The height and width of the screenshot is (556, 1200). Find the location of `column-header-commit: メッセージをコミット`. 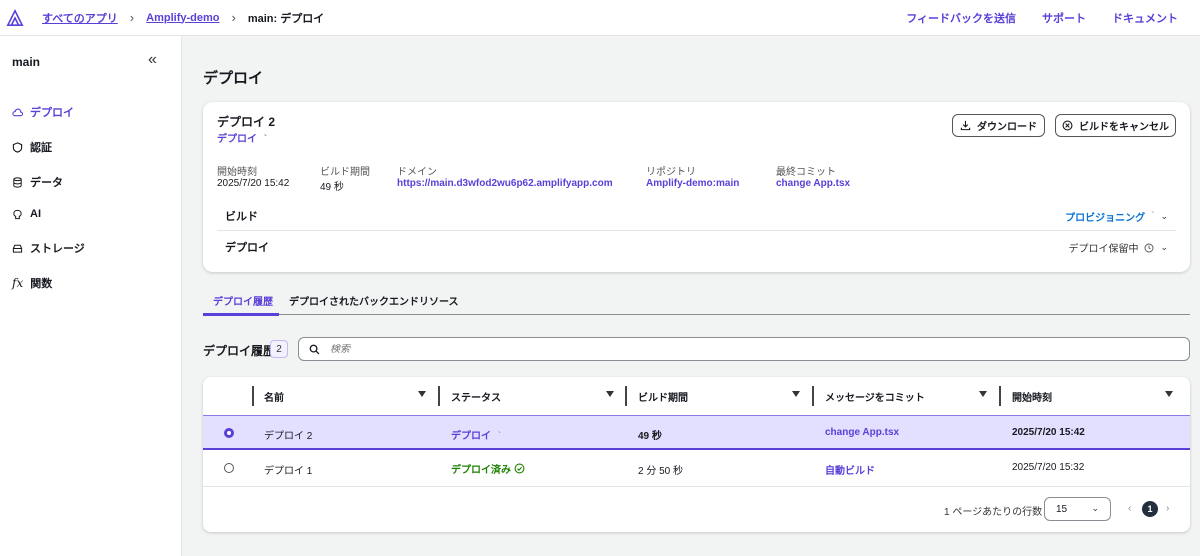

column-header-commit: メッセージをコミット is located at coordinates (875, 396).